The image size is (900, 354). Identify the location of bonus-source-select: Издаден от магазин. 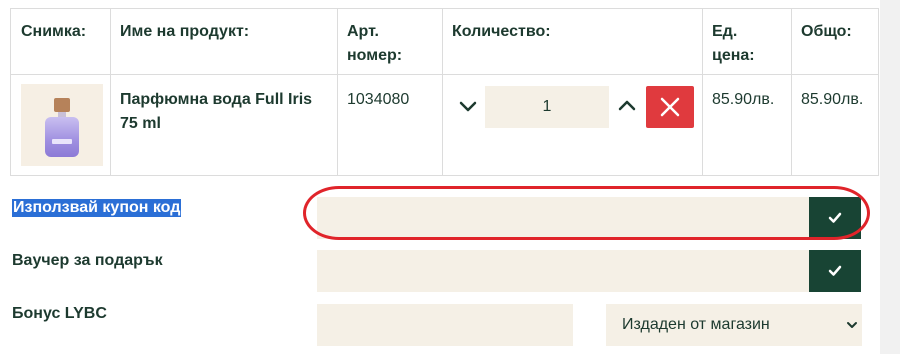
(734, 325).